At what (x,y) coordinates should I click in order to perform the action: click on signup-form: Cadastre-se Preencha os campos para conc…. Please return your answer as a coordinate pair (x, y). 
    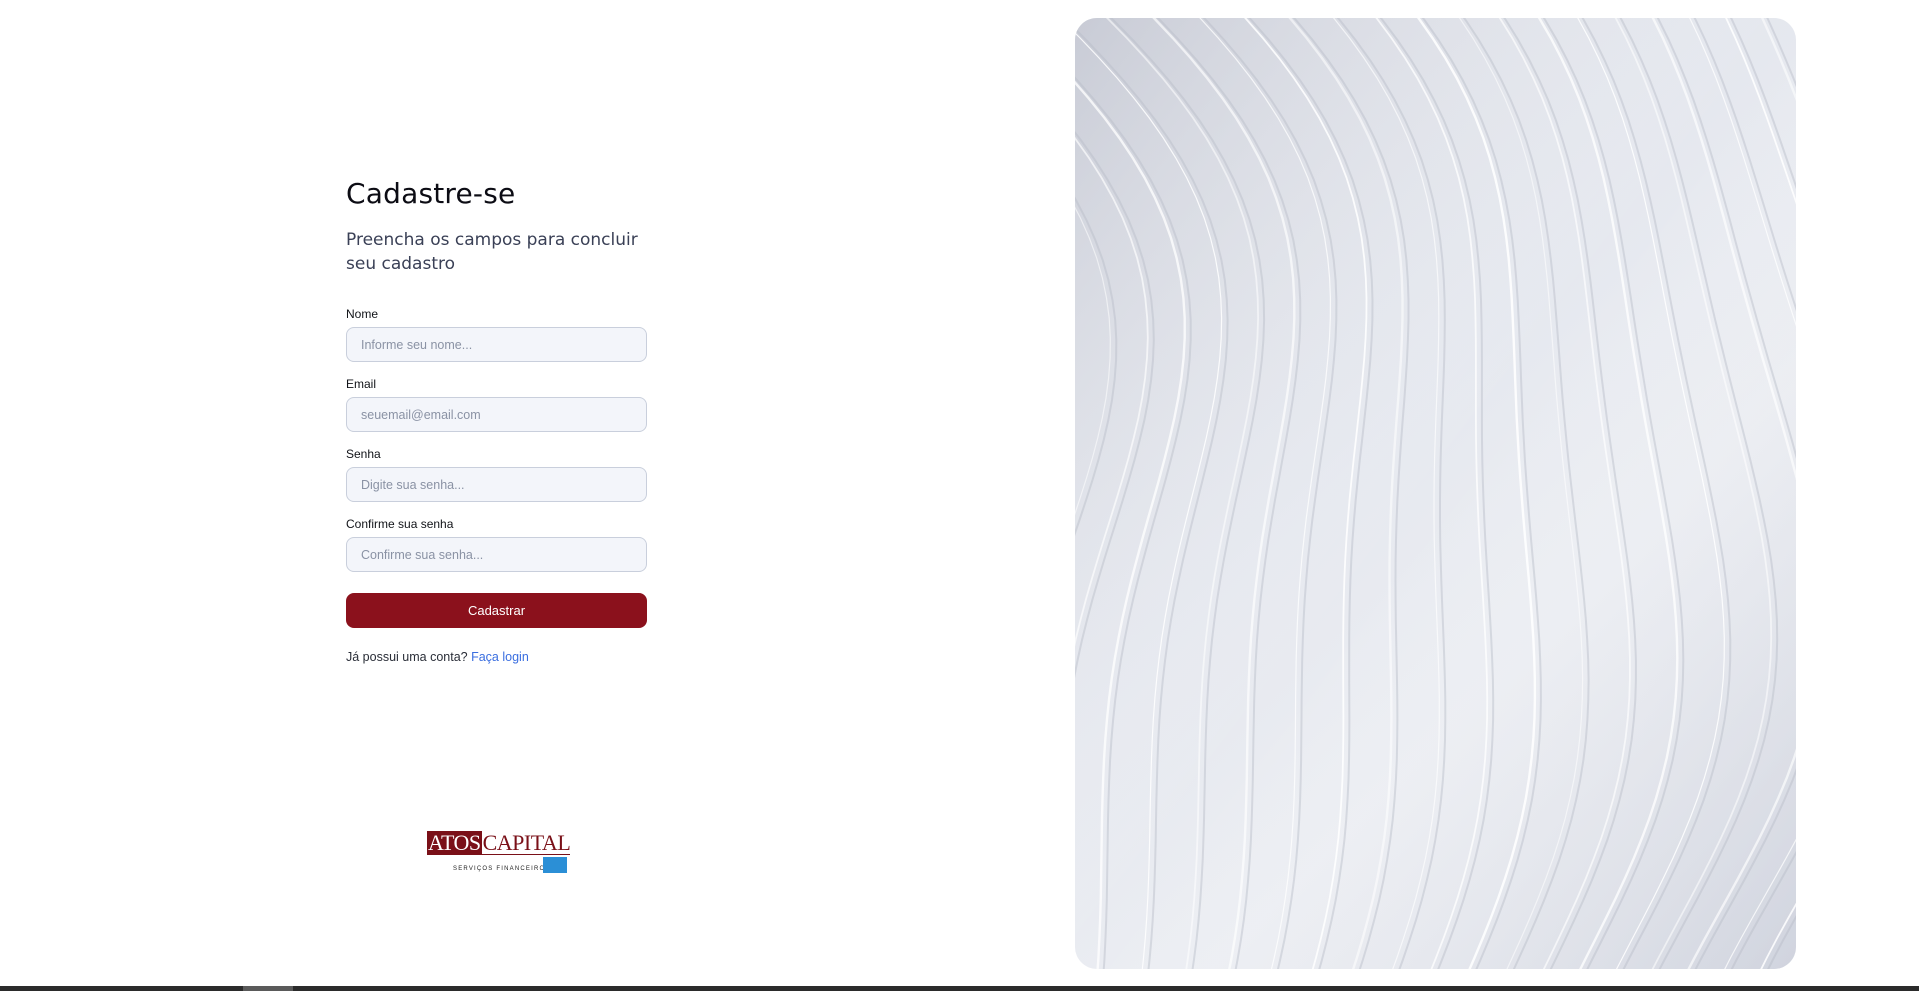
    Looking at the image, I should click on (496, 419).